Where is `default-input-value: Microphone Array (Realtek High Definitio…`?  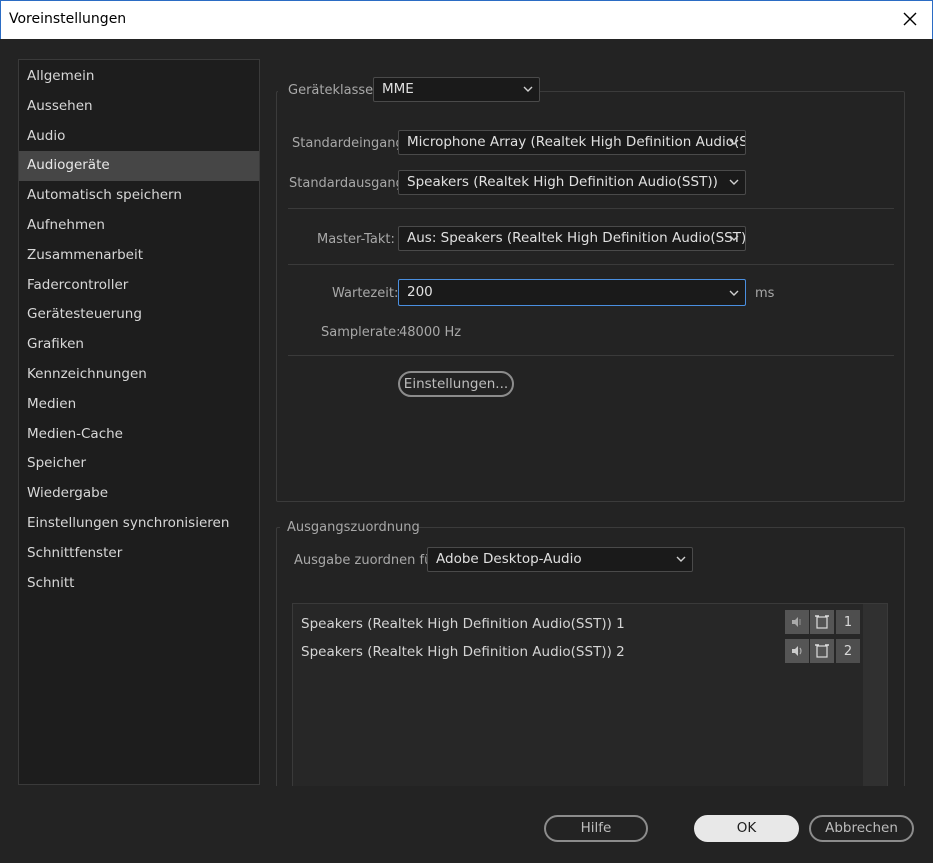
default-input-value: Microphone Array (Realtek High Definitio… is located at coordinates (576, 142).